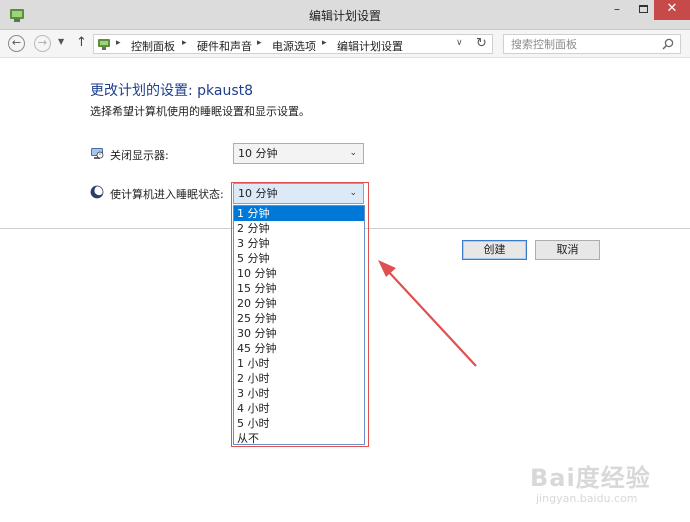 This screenshot has width=690, height=522. Describe the element at coordinates (299, 333) in the screenshot. I see `sleep-option: 30 分钟` at that location.